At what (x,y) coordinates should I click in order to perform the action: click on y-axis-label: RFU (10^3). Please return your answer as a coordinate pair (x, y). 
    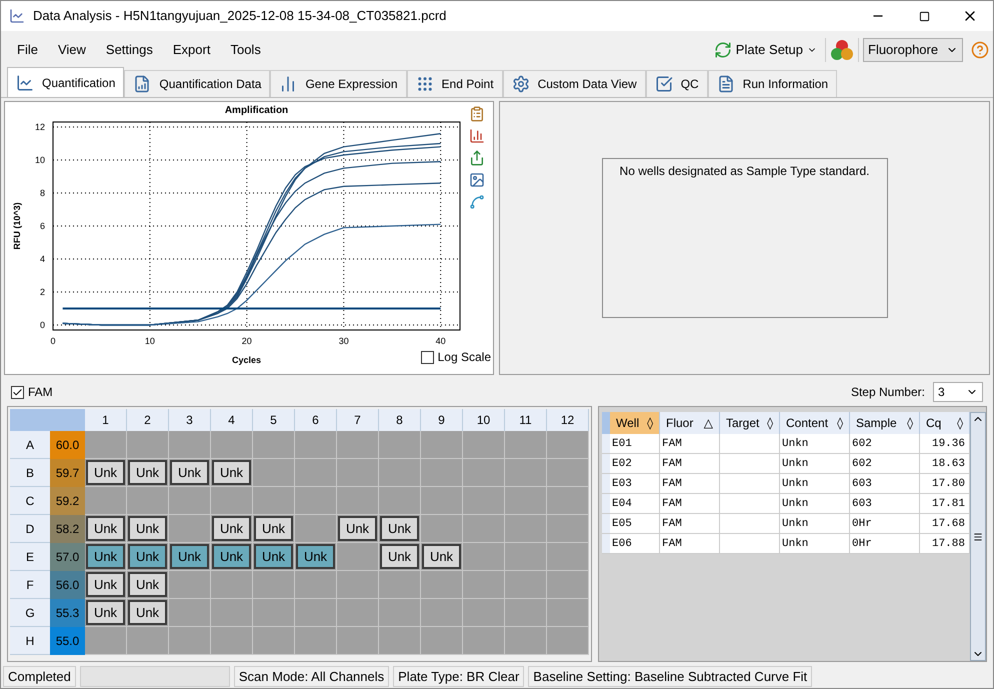
    Looking at the image, I should click on (17, 226).